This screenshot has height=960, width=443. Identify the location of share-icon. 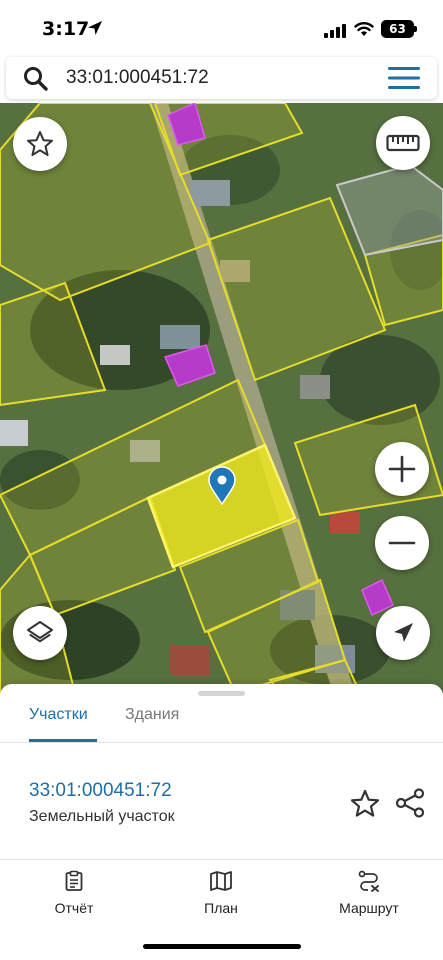
(410, 803).